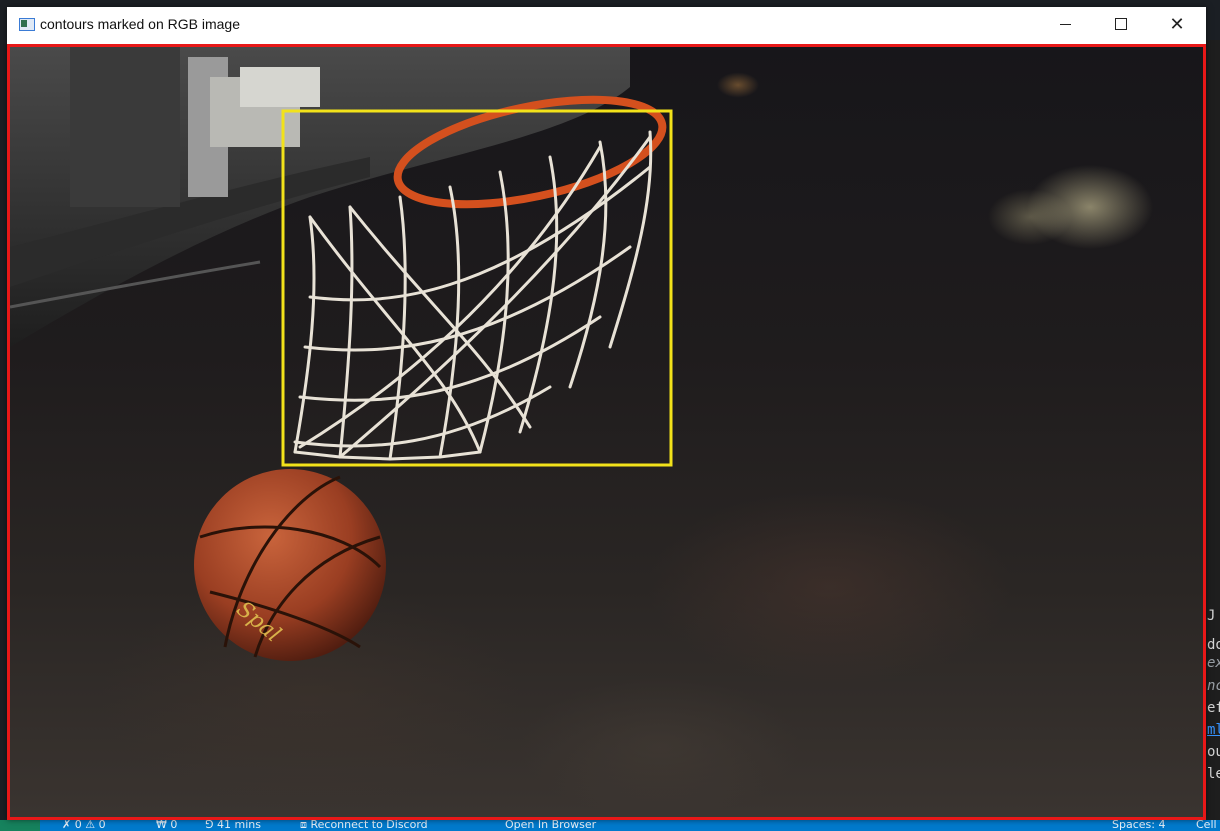  Describe the element at coordinates (84, 825) in the screenshot. I see `problems-status: ✗ 0 ⚠ 0` at that location.